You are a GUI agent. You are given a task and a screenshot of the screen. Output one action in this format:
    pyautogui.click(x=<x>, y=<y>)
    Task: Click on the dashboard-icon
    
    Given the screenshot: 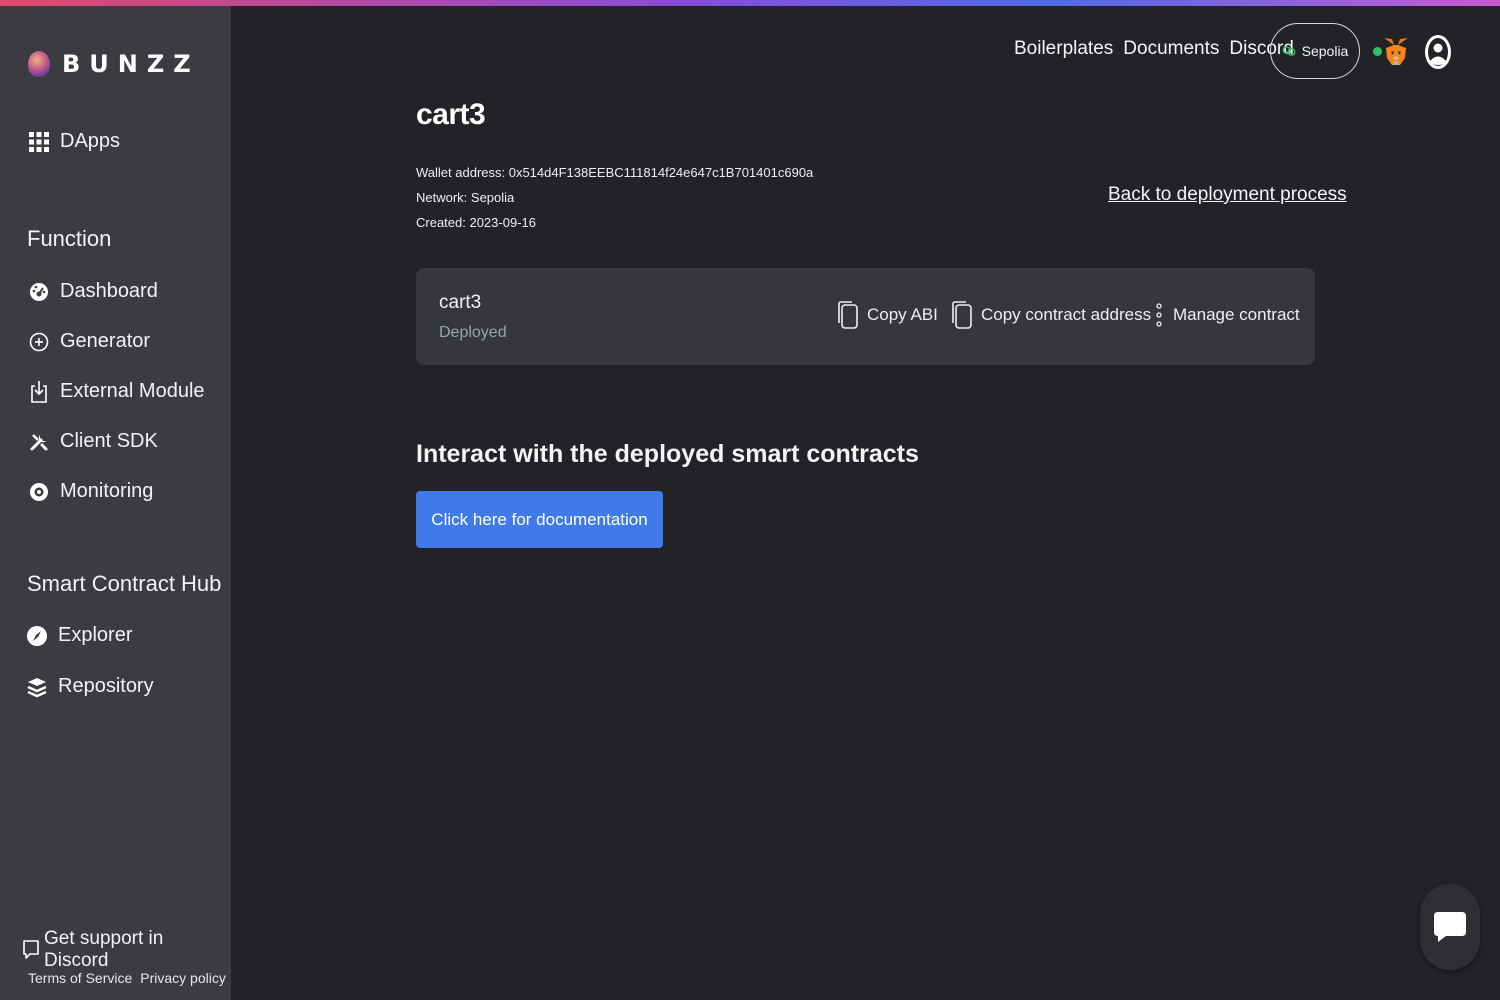 What is the action you would take?
    pyautogui.click(x=39, y=292)
    